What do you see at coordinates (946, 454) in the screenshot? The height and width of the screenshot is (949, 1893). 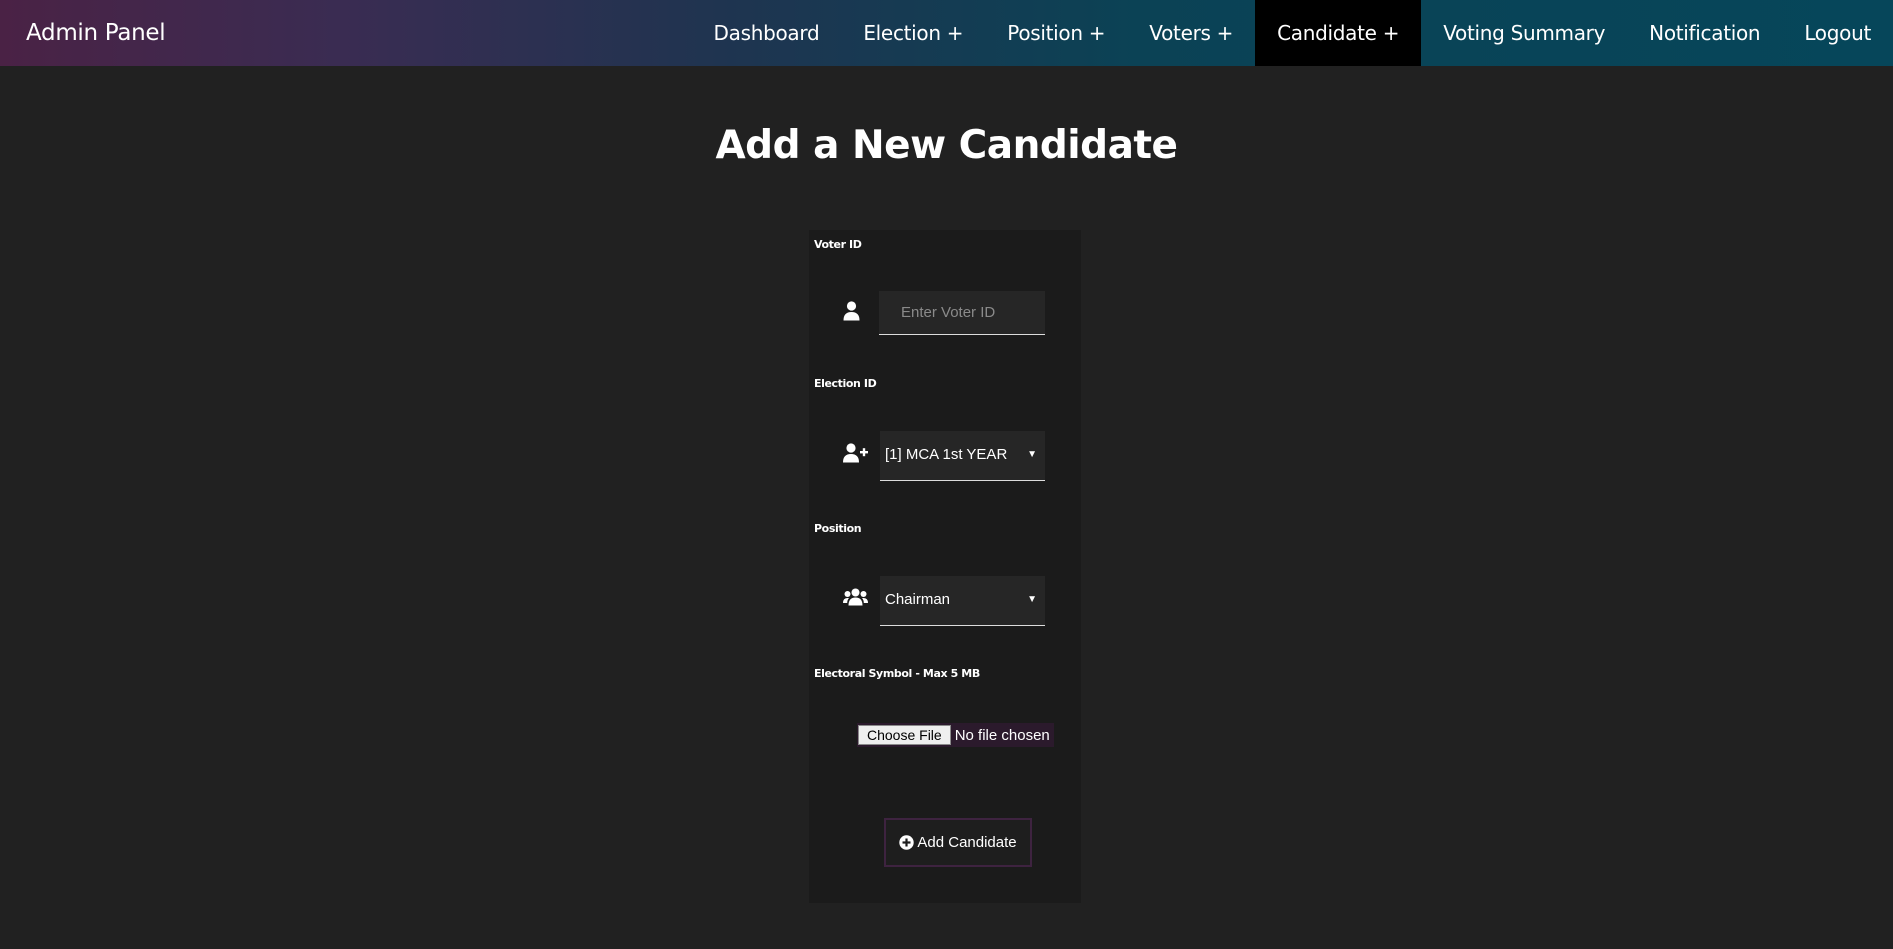 I see `election-id-selected: [1] MCA 1st YEAR` at bounding box center [946, 454].